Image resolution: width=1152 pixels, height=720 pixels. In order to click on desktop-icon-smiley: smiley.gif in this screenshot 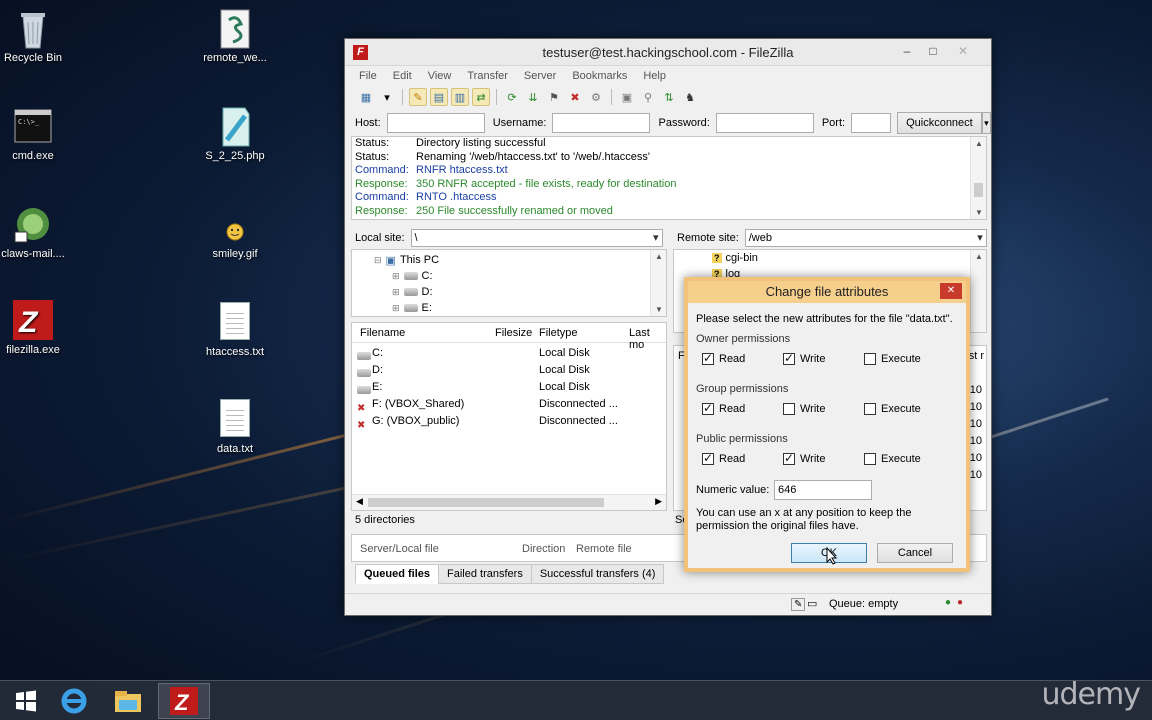, I will do `click(235, 241)`.